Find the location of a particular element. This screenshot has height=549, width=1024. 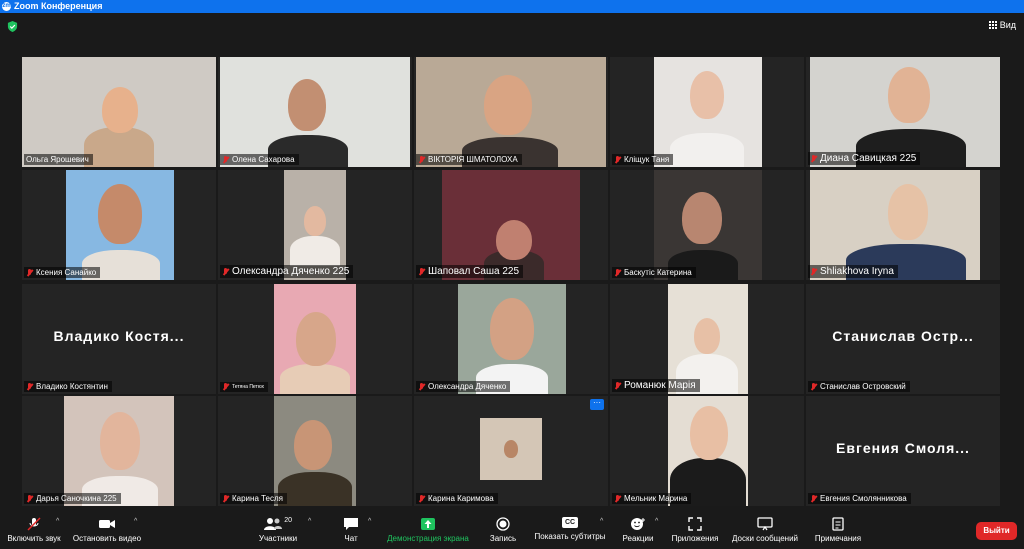

video-tile: Олександра Дяченко 225 is located at coordinates (315, 225).